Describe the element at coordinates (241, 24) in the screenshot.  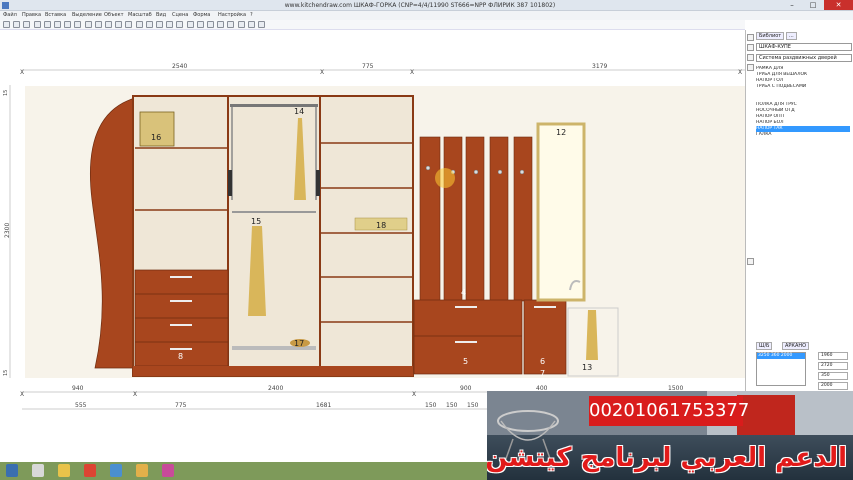
I see `text-icon` at that location.